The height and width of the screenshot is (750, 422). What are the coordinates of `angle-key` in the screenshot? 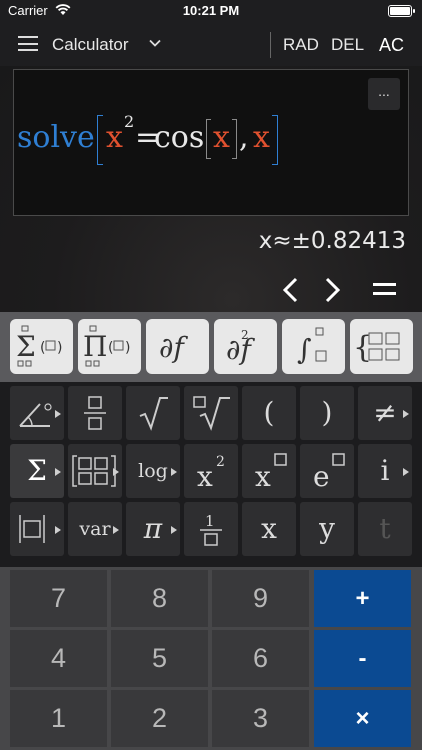 It's located at (37, 413).